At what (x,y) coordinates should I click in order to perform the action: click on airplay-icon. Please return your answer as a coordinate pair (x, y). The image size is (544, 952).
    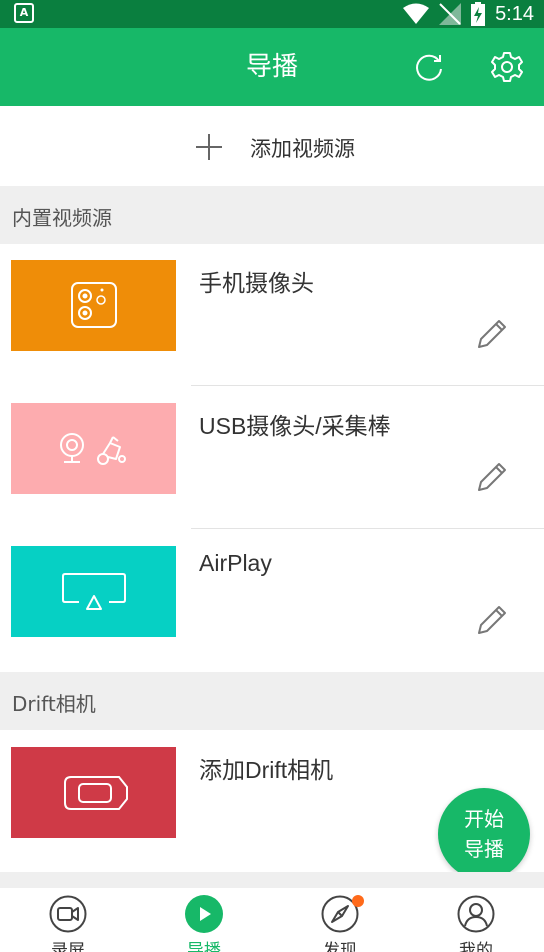
    Looking at the image, I should click on (94, 591).